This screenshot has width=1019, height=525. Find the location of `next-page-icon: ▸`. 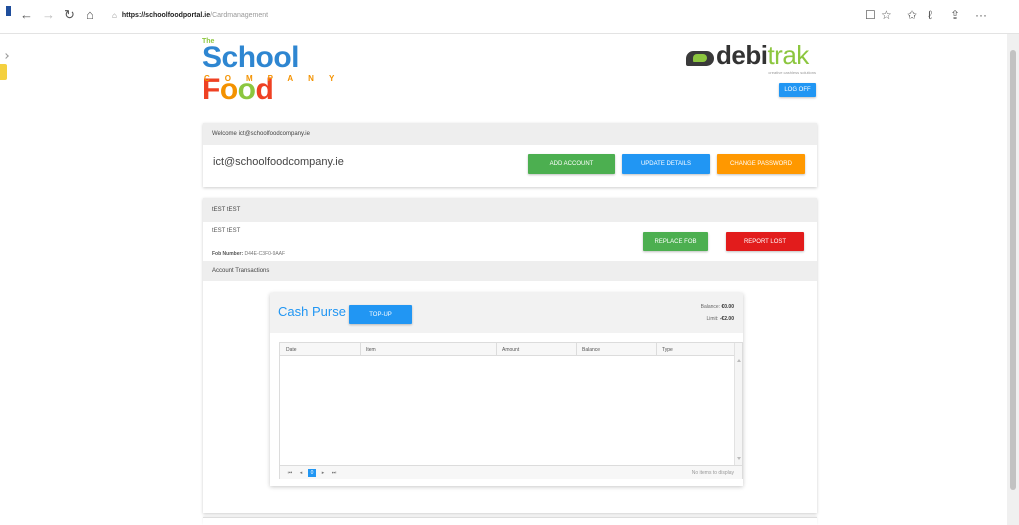

next-page-icon: ▸ is located at coordinates (323, 473).